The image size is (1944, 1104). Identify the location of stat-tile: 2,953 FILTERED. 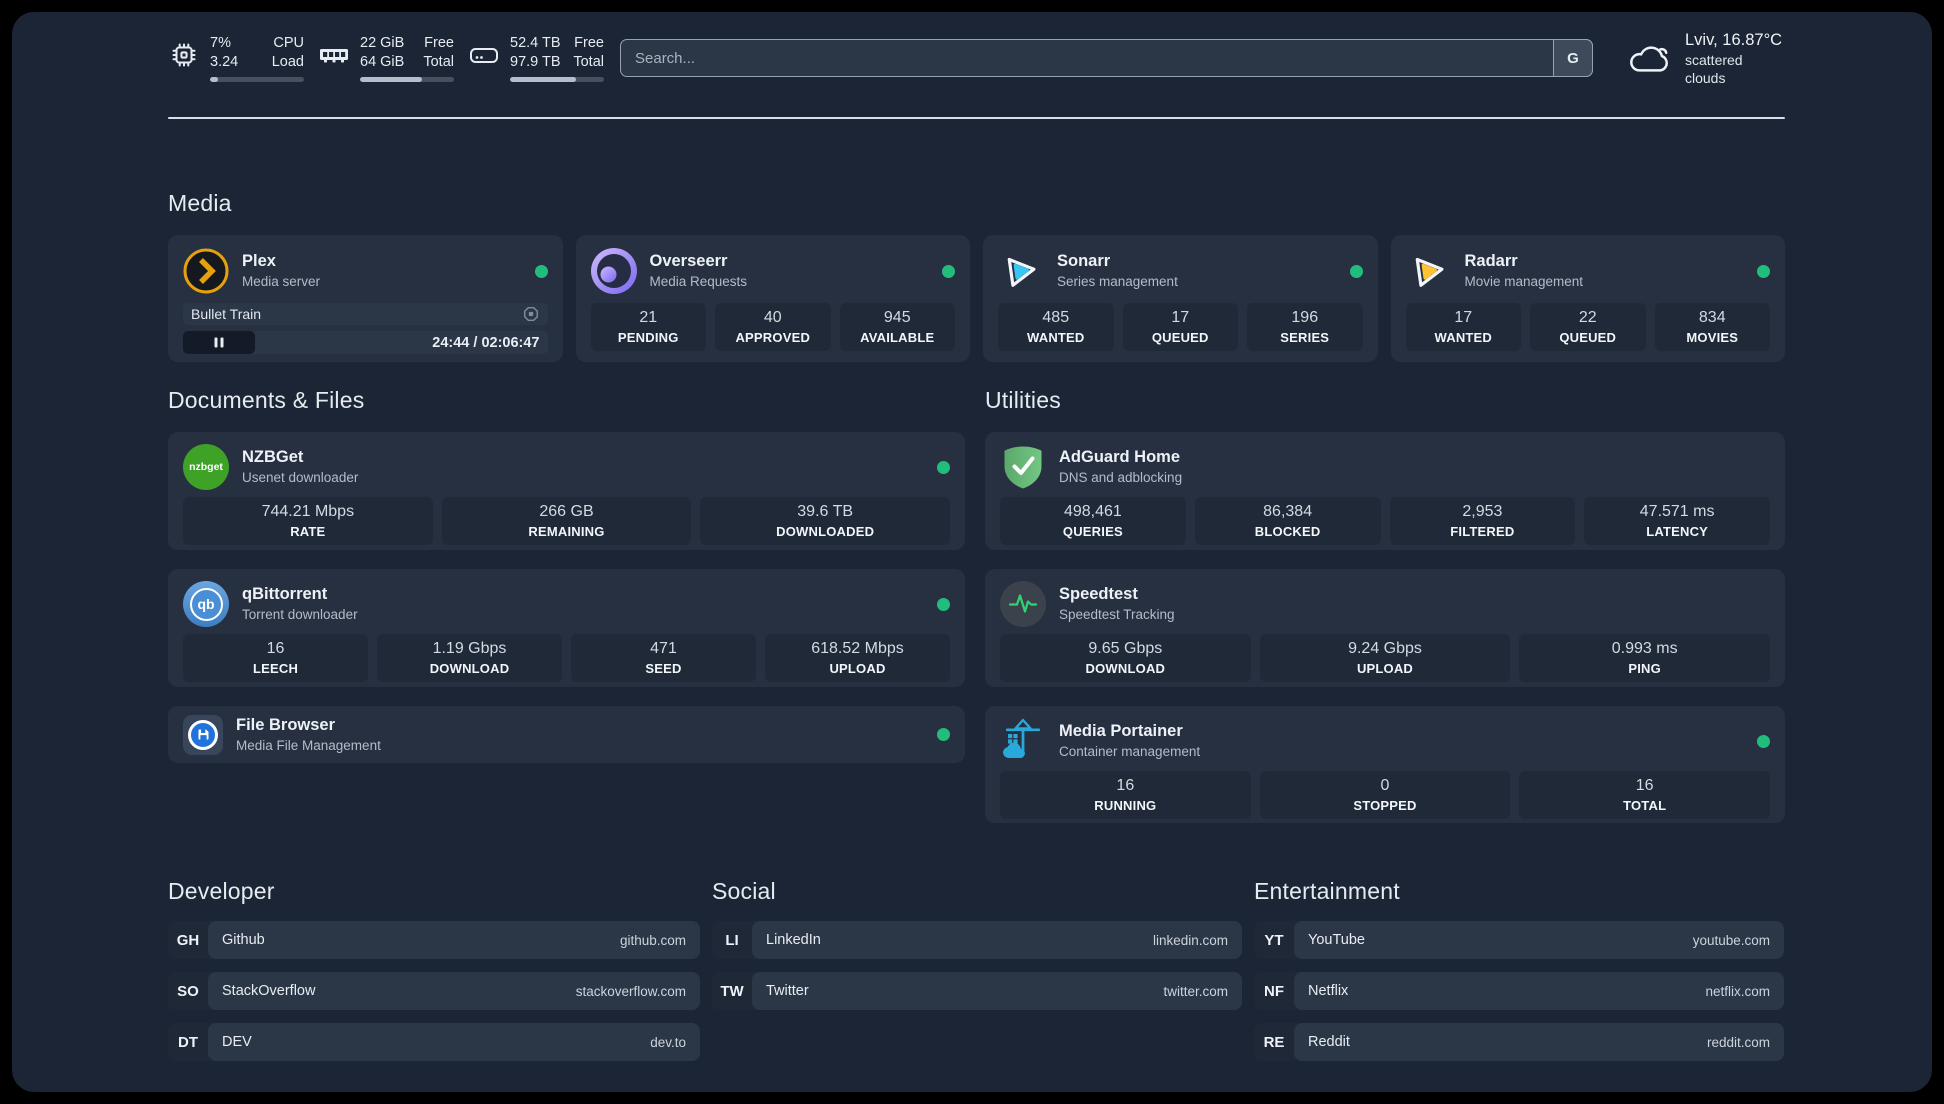
(1482, 521).